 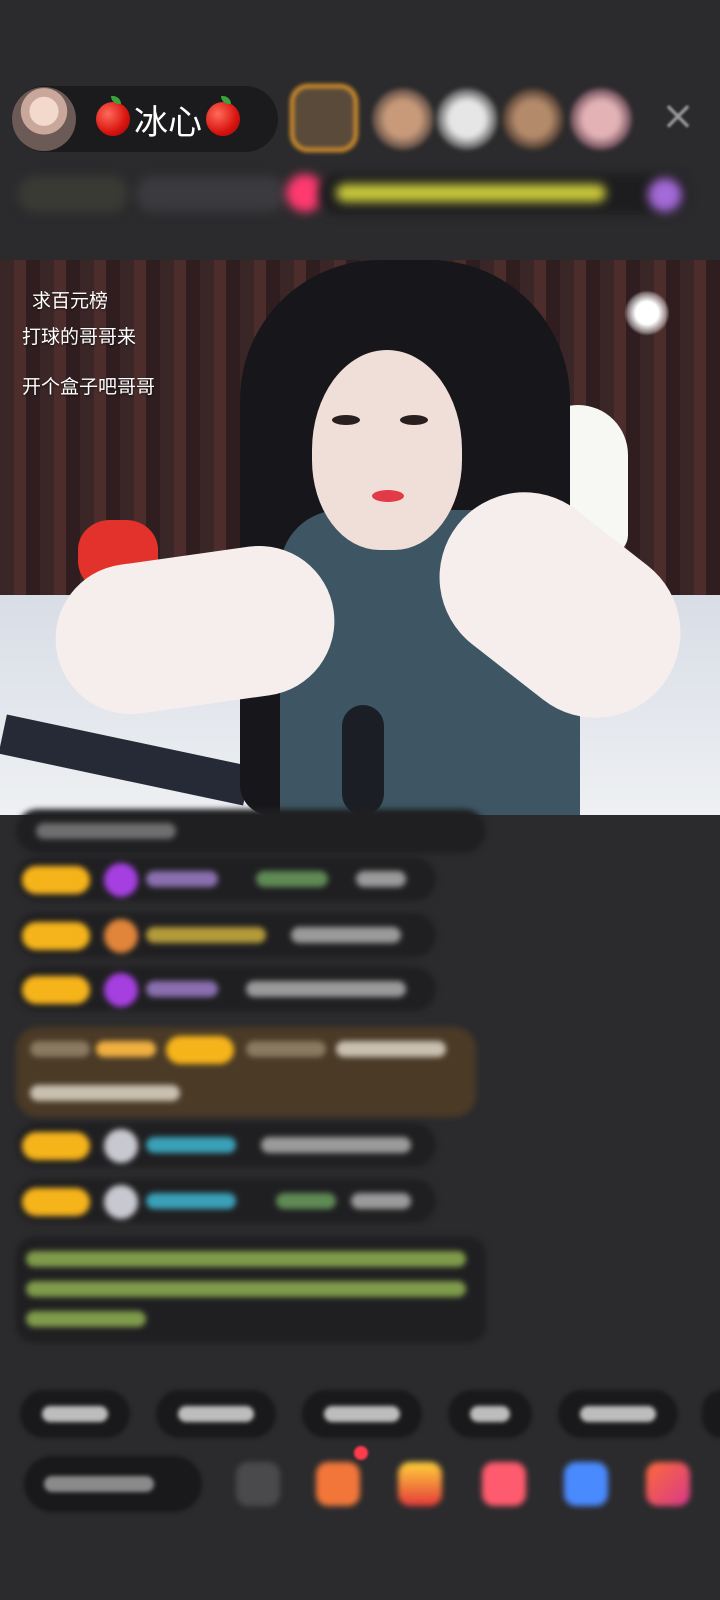 What do you see at coordinates (388, 496) in the screenshot?
I see `streamer-lips` at bounding box center [388, 496].